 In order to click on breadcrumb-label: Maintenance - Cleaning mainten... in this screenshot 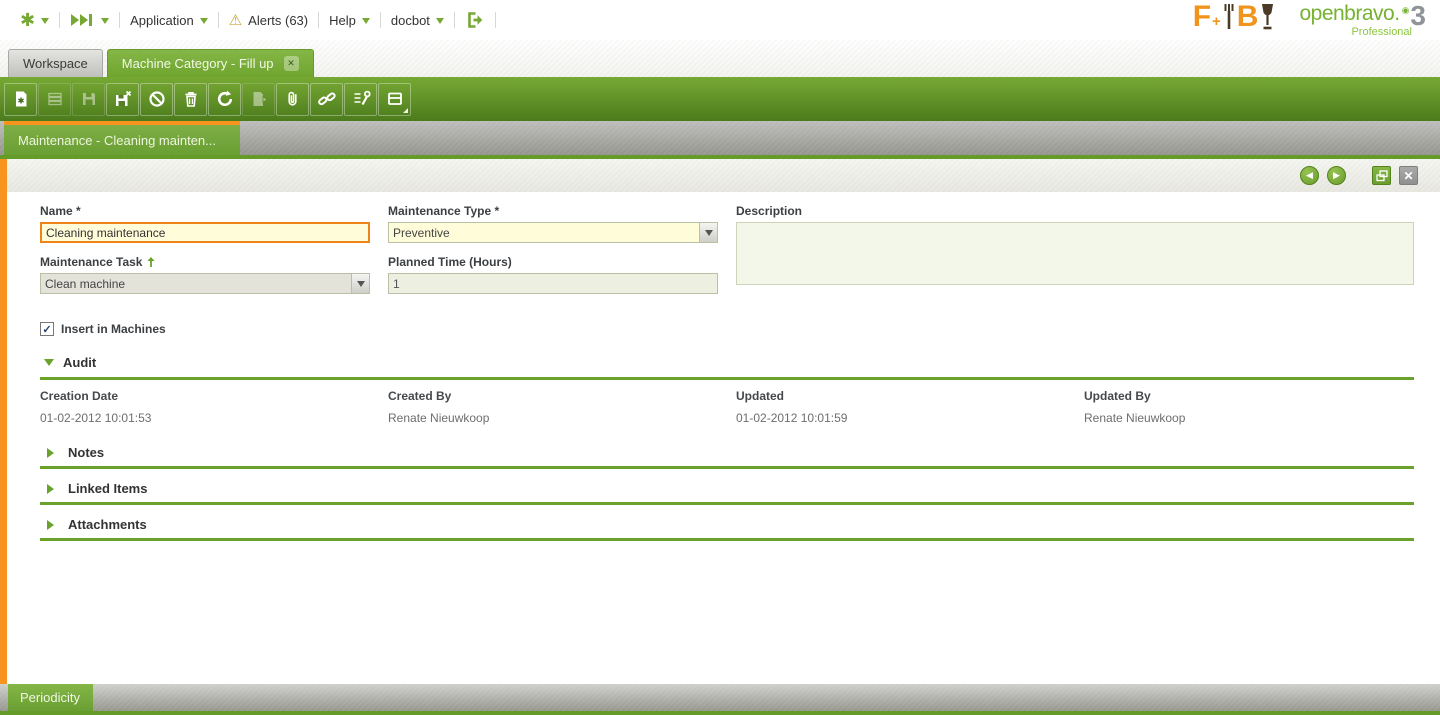, I will do `click(117, 140)`.